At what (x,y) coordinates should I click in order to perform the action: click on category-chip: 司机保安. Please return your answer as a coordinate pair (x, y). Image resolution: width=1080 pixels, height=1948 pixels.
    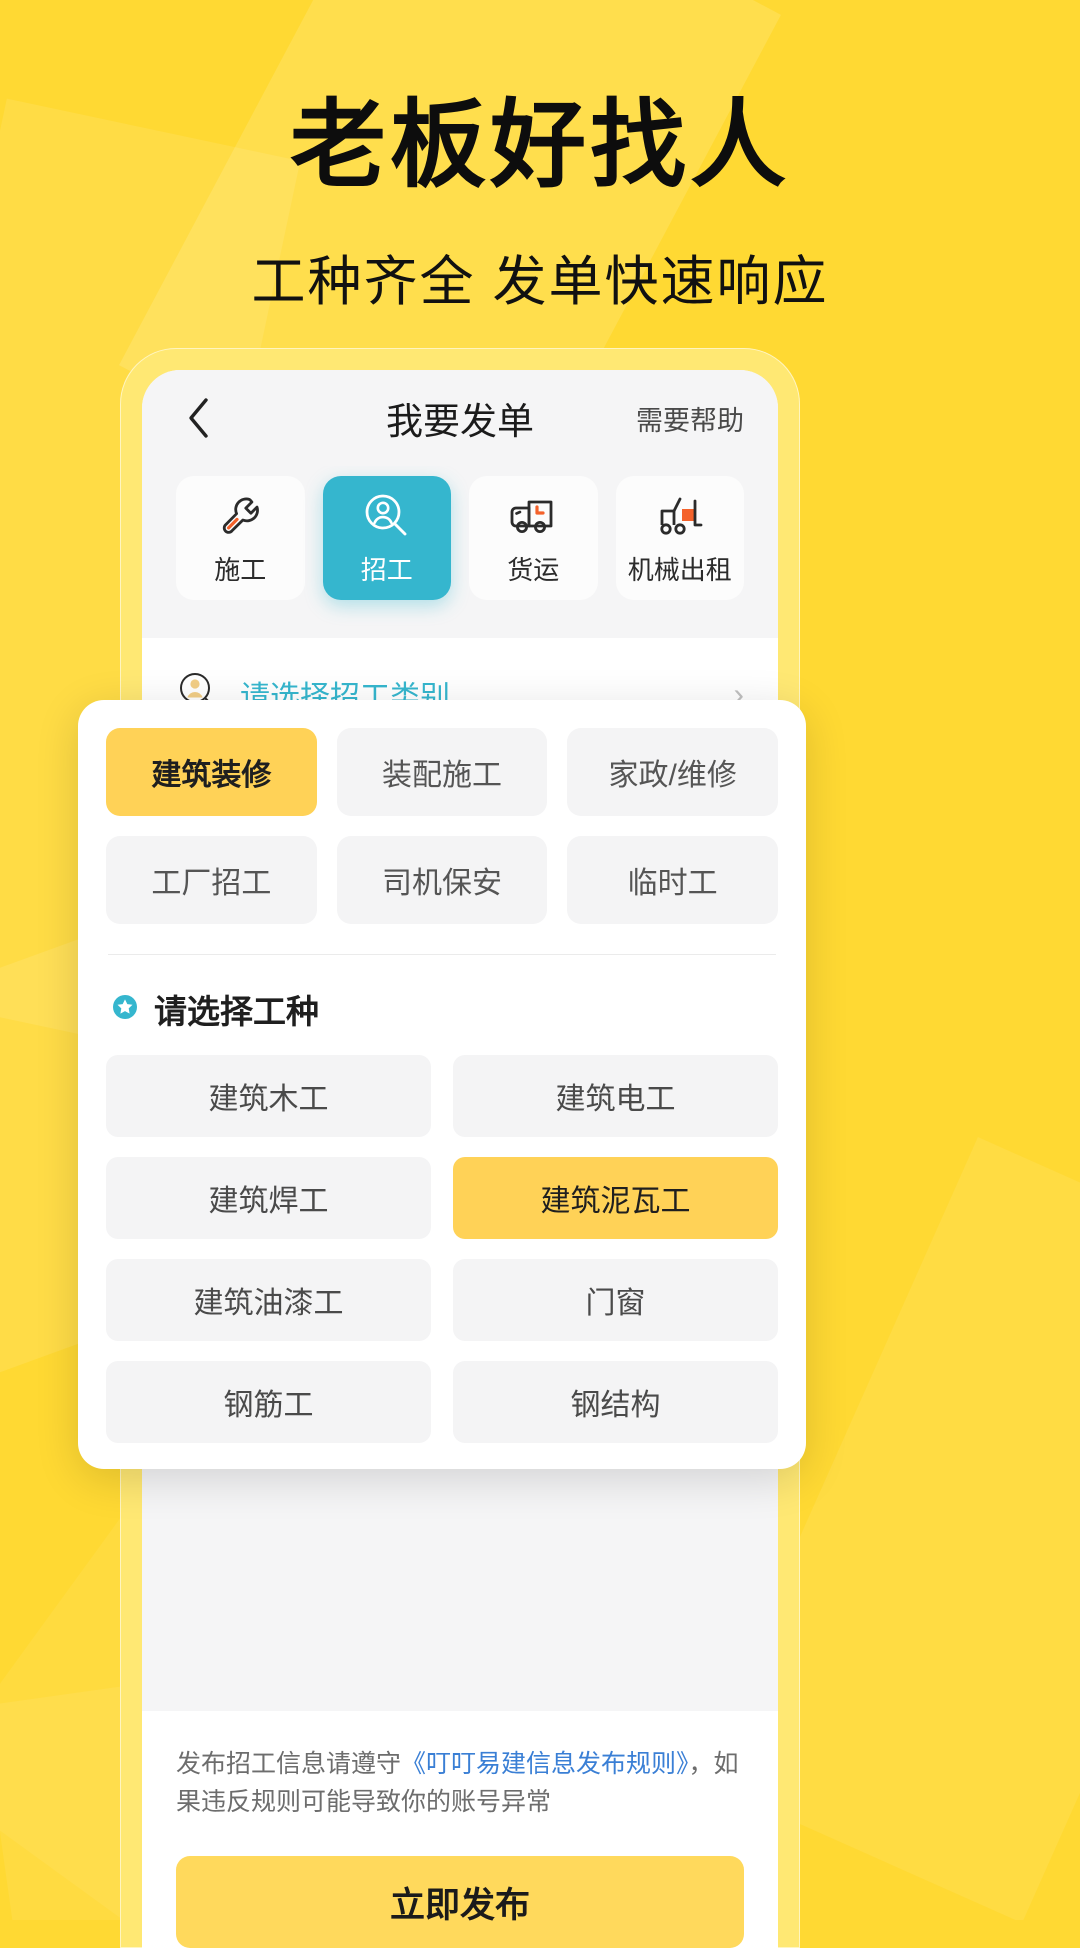
    Looking at the image, I should click on (442, 880).